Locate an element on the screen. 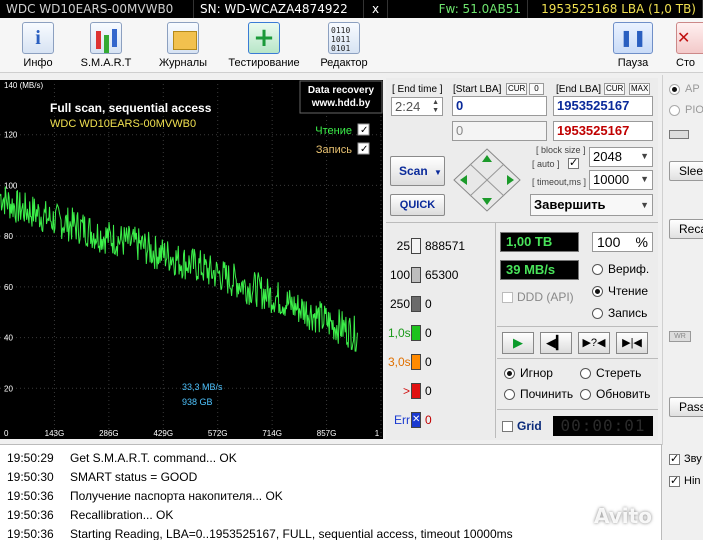 This screenshot has width=703, height=540. write-label: Запись is located at coordinates (628, 313).